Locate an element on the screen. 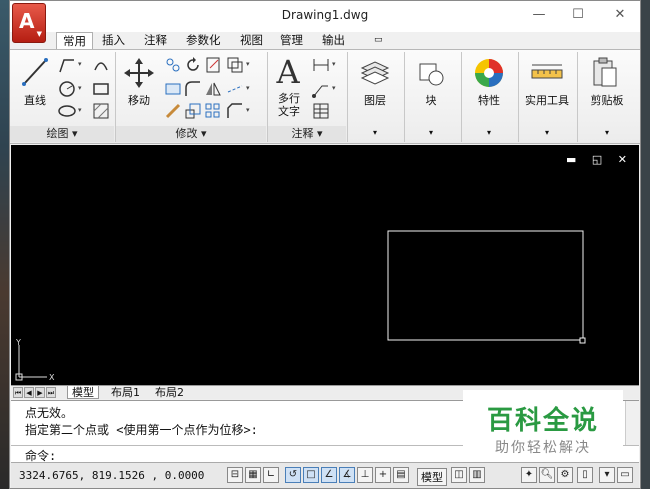 Image resolution: width=650 pixels, height=489 pixels. tab-layout2: 布局2 is located at coordinates (169, 392).